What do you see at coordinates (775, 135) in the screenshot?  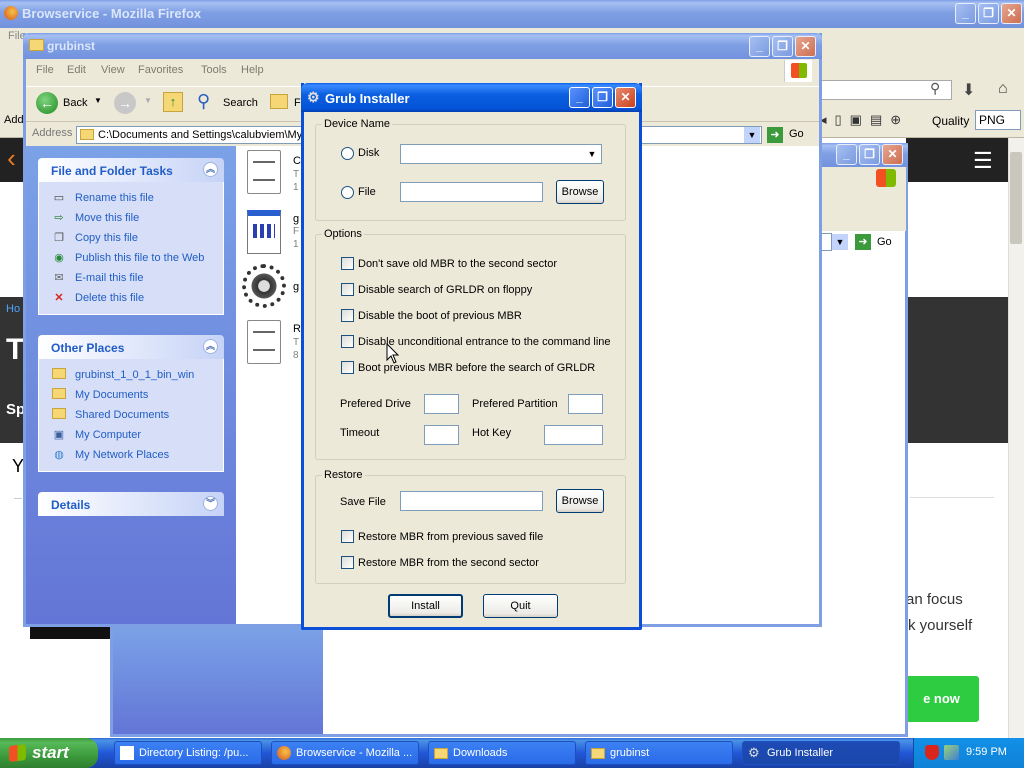 I see `go-arrow-icon: ➜` at bounding box center [775, 135].